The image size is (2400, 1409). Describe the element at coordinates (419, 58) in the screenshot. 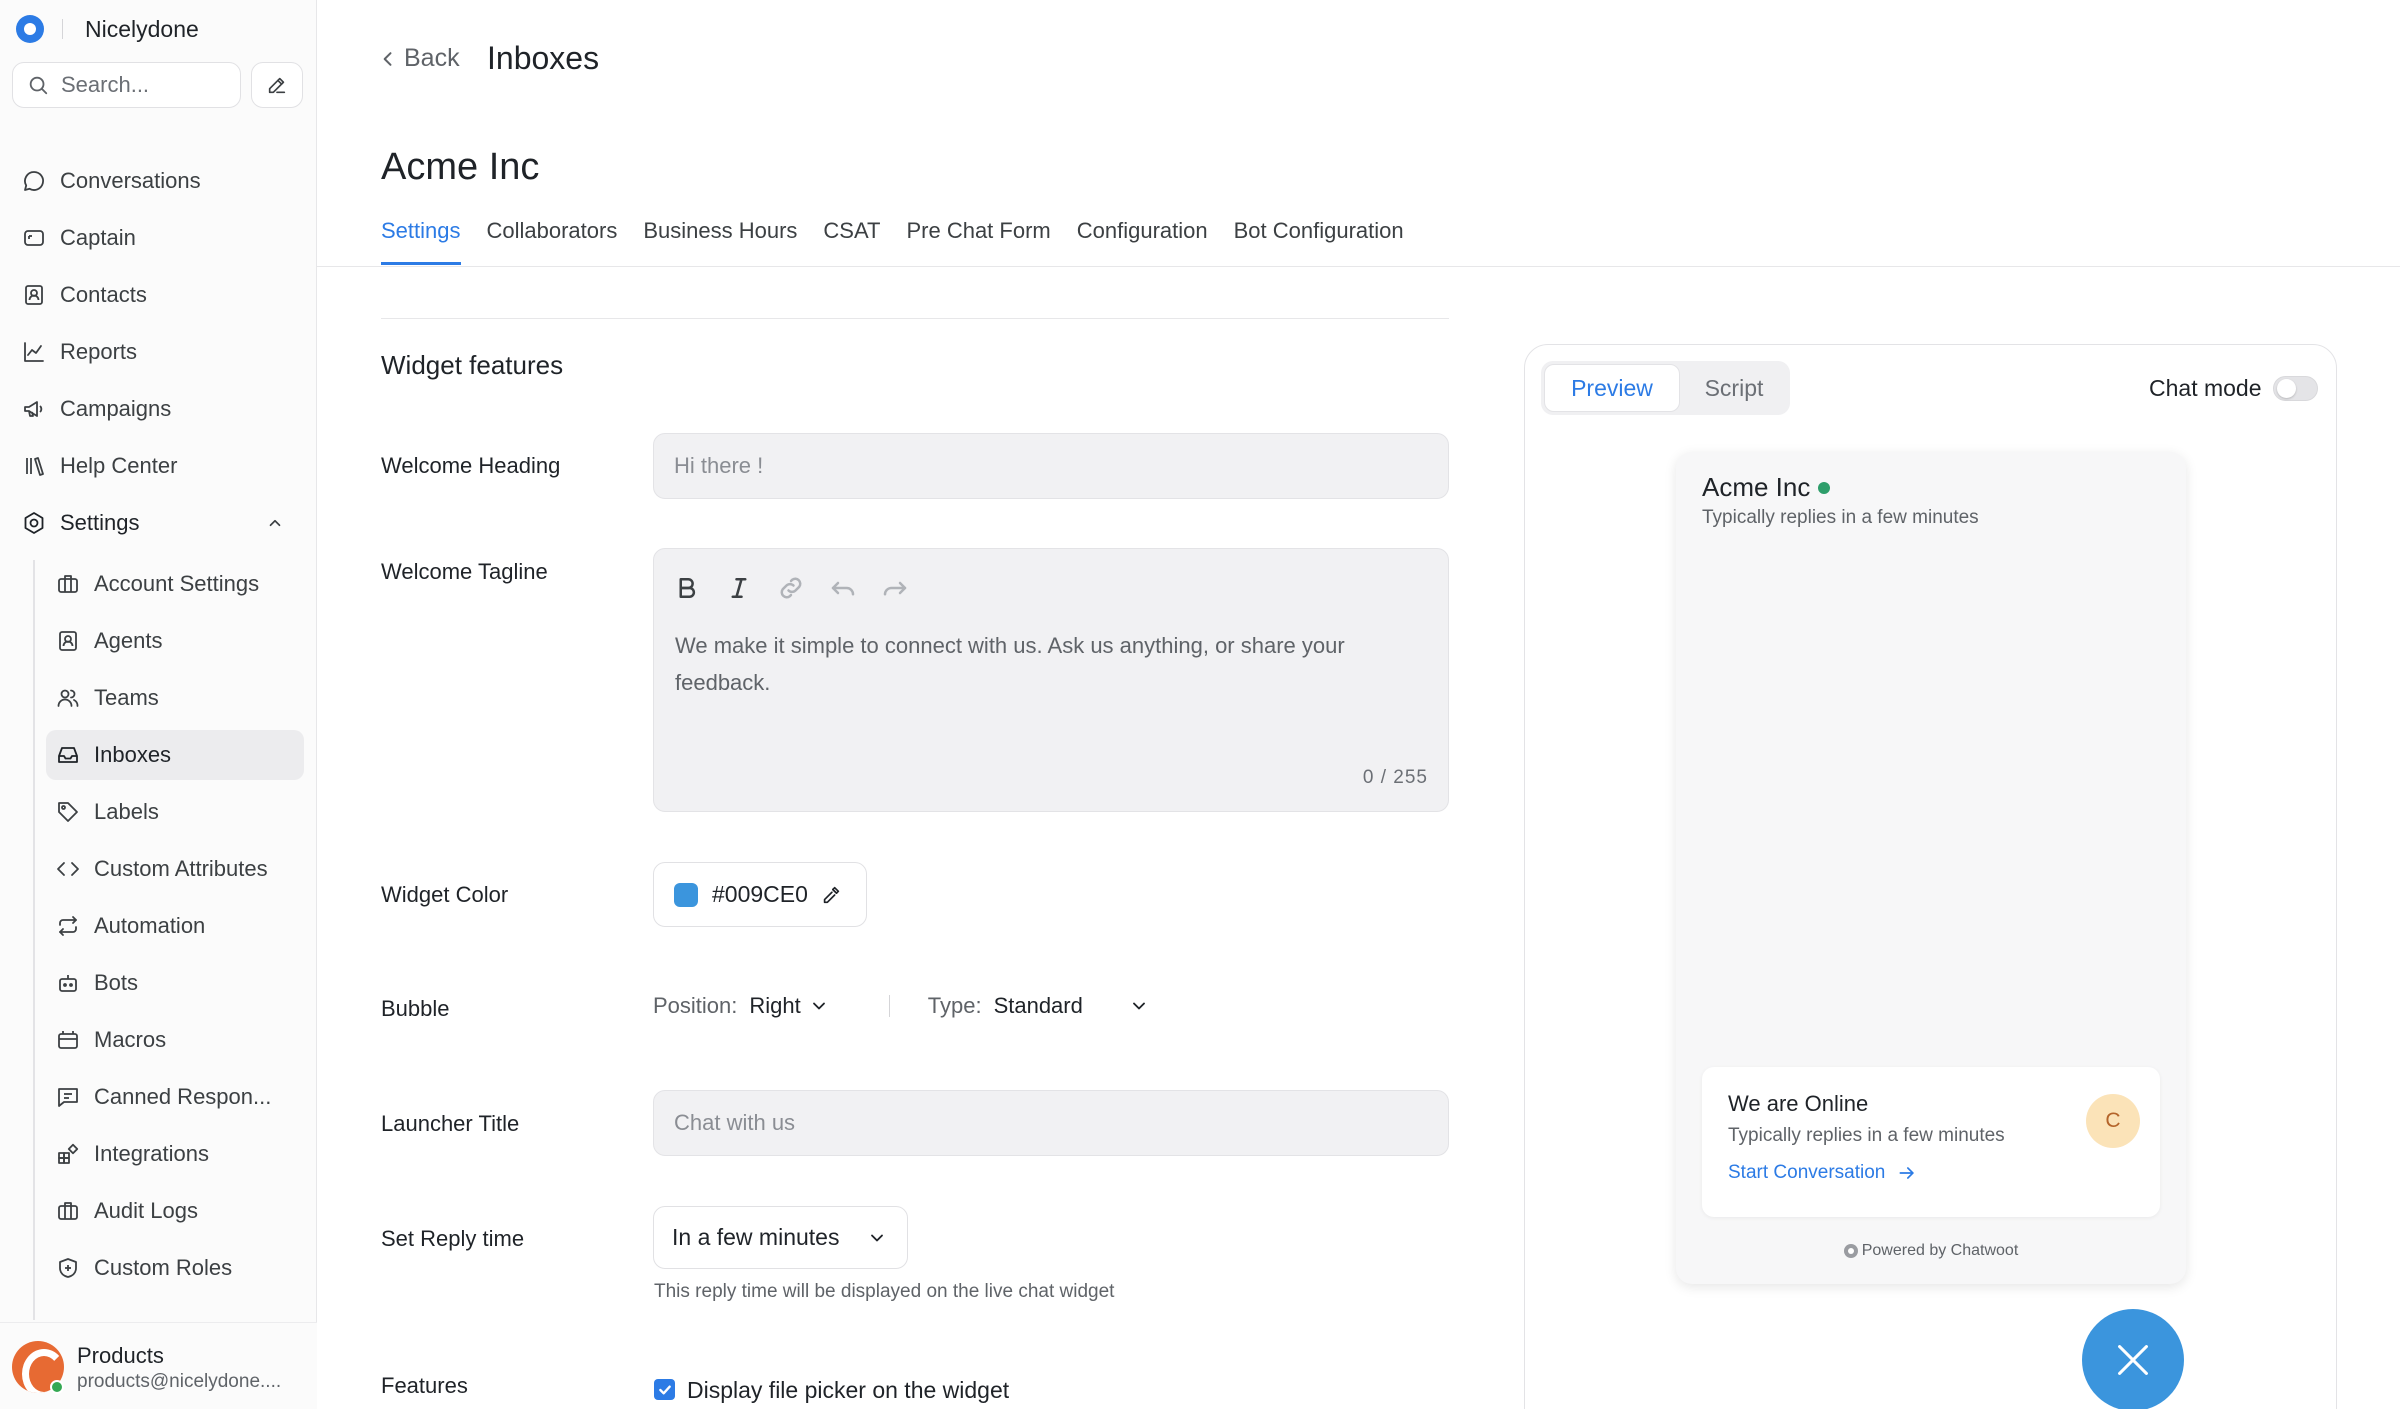

I see `back-button: Back` at that location.